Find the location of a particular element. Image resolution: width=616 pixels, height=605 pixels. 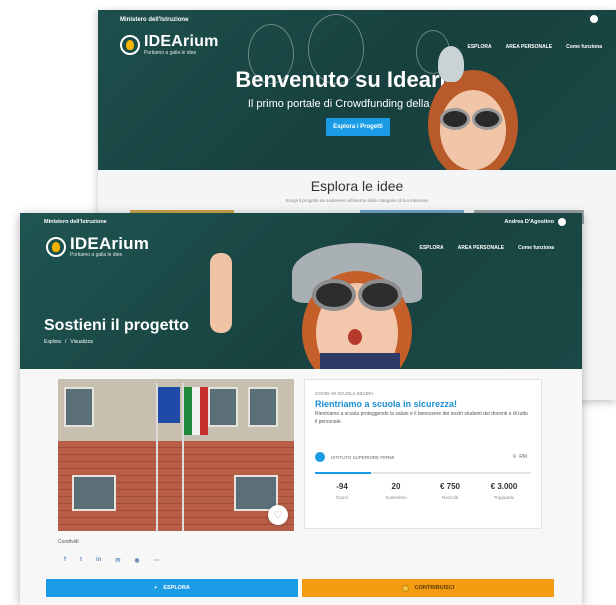

stat-label: Sostenitori is located at coordinates (396, 497).